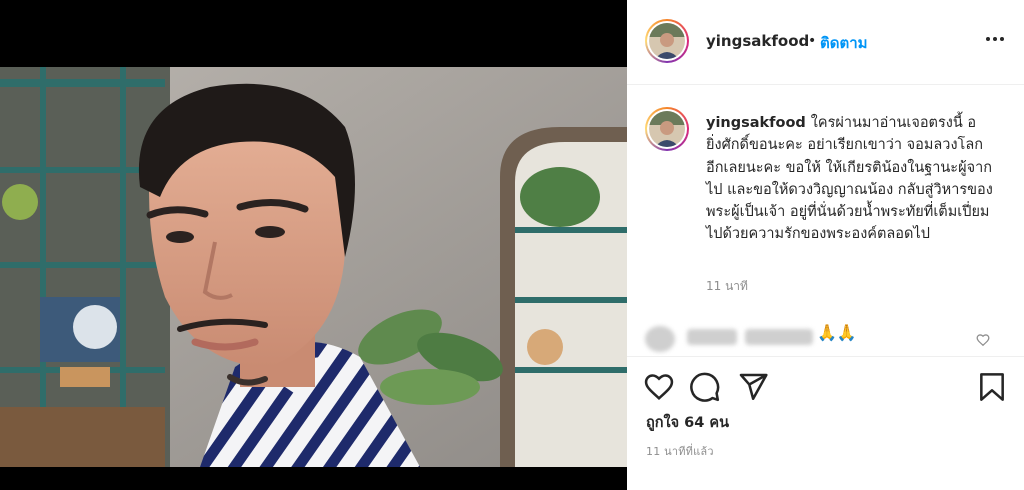 Image resolution: width=1024 pixels, height=490 pixels. What do you see at coordinates (983, 339) in the screenshot?
I see `comment-like-icon` at bounding box center [983, 339].